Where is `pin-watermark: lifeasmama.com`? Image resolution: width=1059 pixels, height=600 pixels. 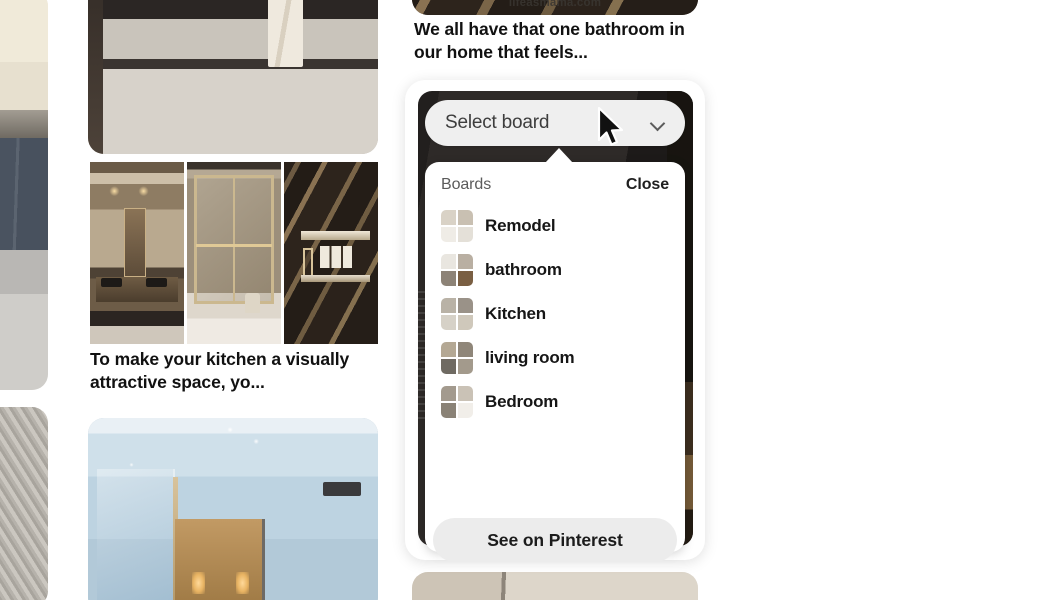
pin-watermark: lifeasmama.com is located at coordinates (555, 4).